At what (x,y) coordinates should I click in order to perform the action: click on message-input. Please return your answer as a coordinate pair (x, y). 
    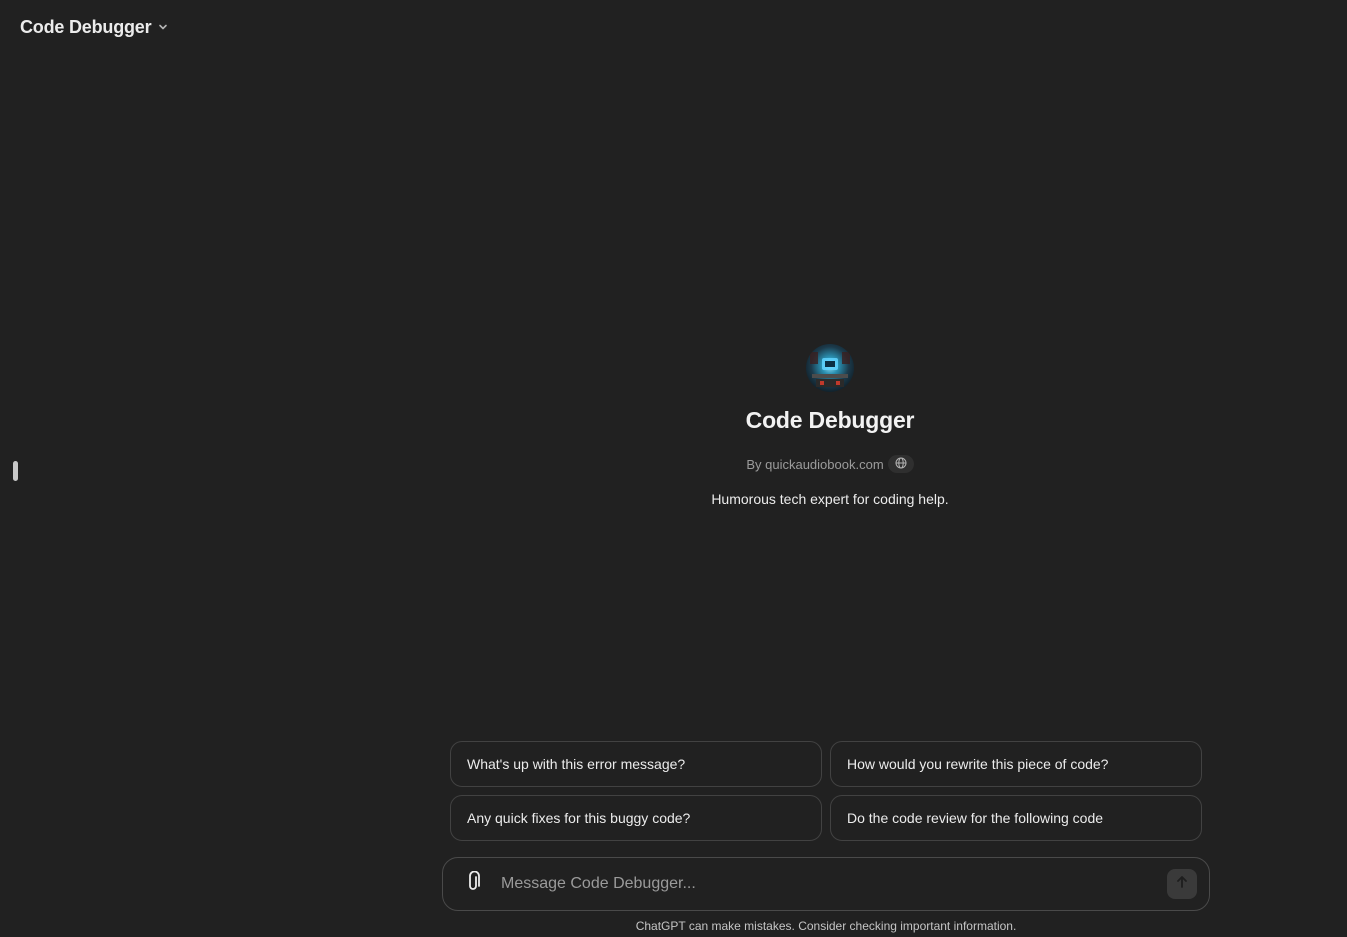
    Looking at the image, I should click on (833, 884).